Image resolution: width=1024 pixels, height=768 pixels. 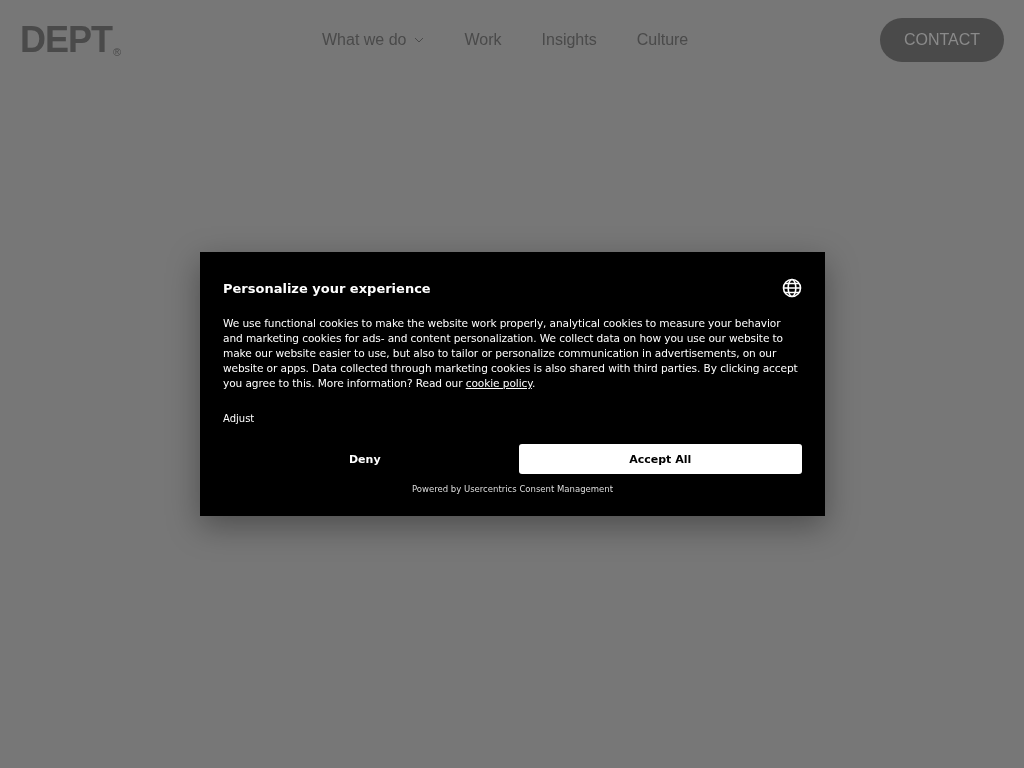 What do you see at coordinates (511, 353) in the screenshot?
I see `consent-text: We use functional cookies to make the website work properly, analytical cookies to measure your behavior and marketing cookies for ads- and content personalization. We collect data on how you use our website to make our website easier to use, but also to tailor or personalize communication in advertisements, on our website or apps. Data collected through marketing cookies is also shared with third parties. By clicking accept you agree to this. More information? Read our cookie policy.` at bounding box center [511, 353].